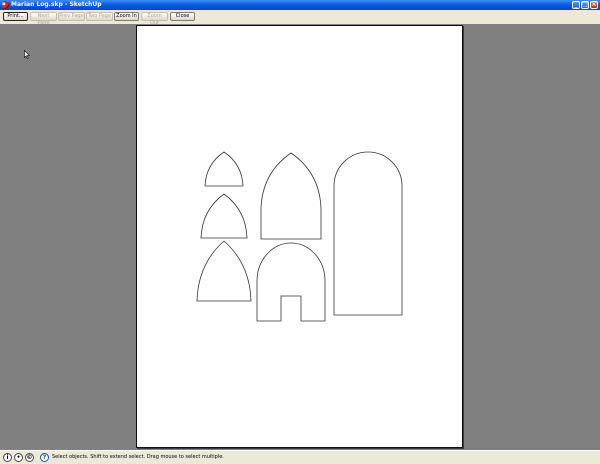 The width and height of the screenshot is (600, 464). I want to click on arch-piece-tall, so click(291, 196).